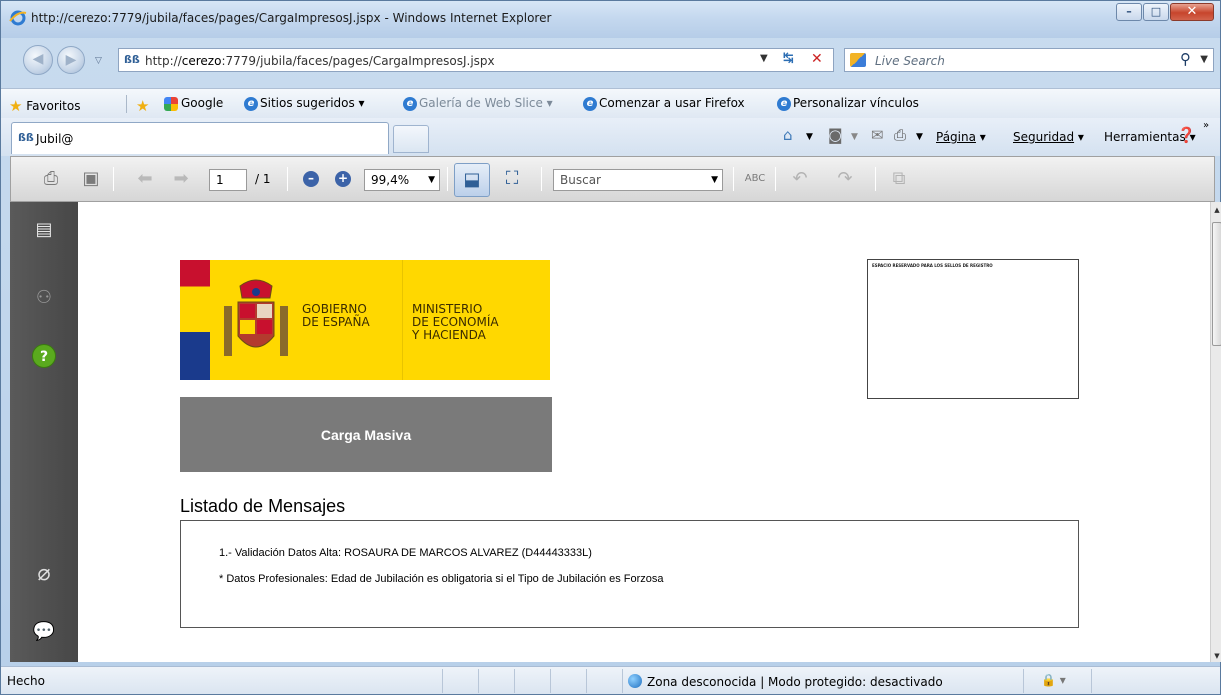 This screenshot has height=695, width=1221. Describe the element at coordinates (228, 180) in the screenshot. I see `page-number-field: 1` at that location.